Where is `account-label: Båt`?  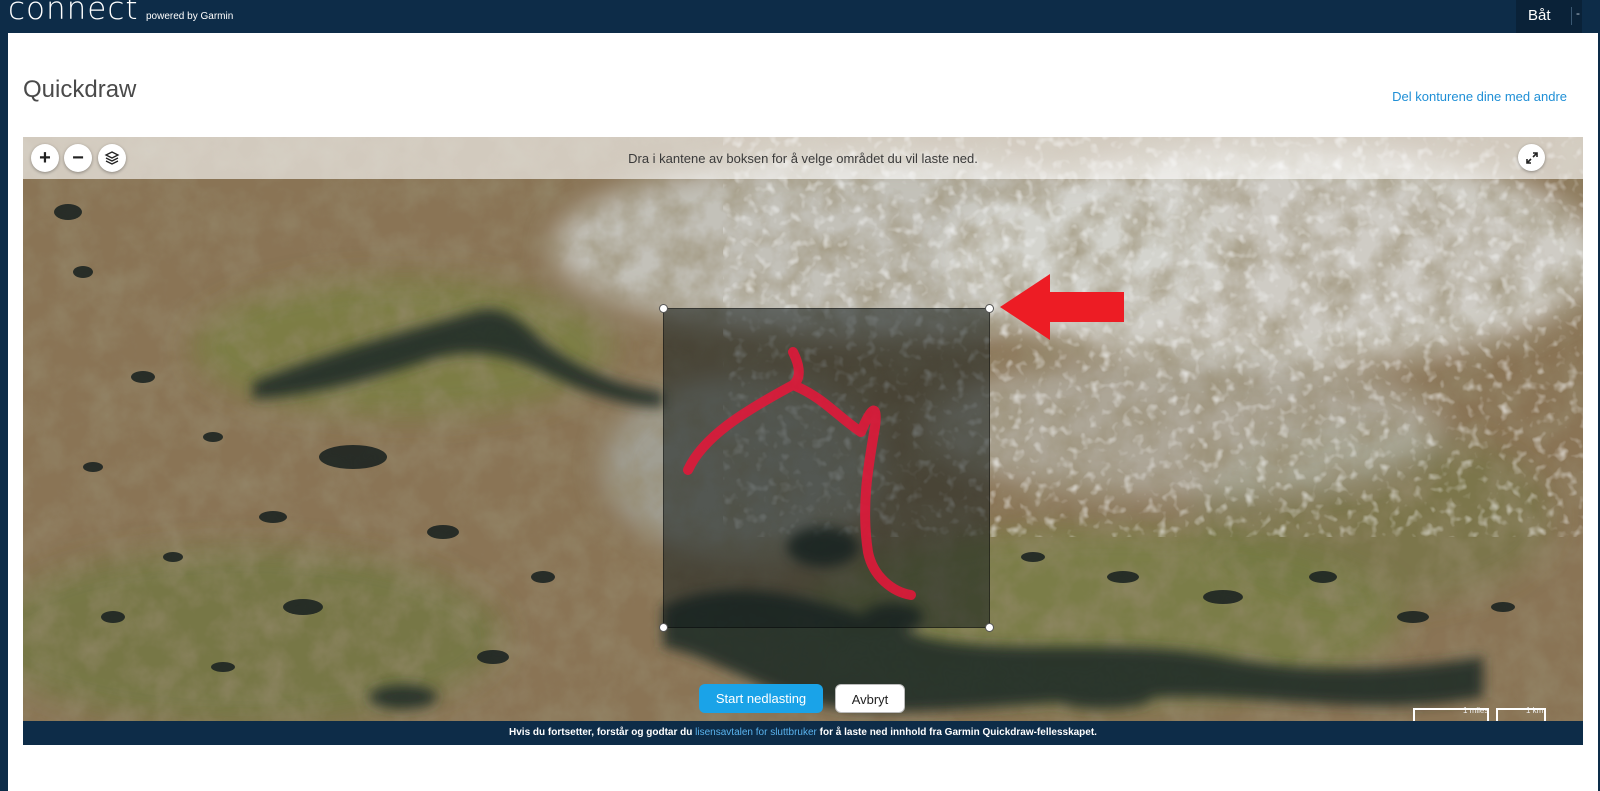 account-label: Båt is located at coordinates (1539, 15).